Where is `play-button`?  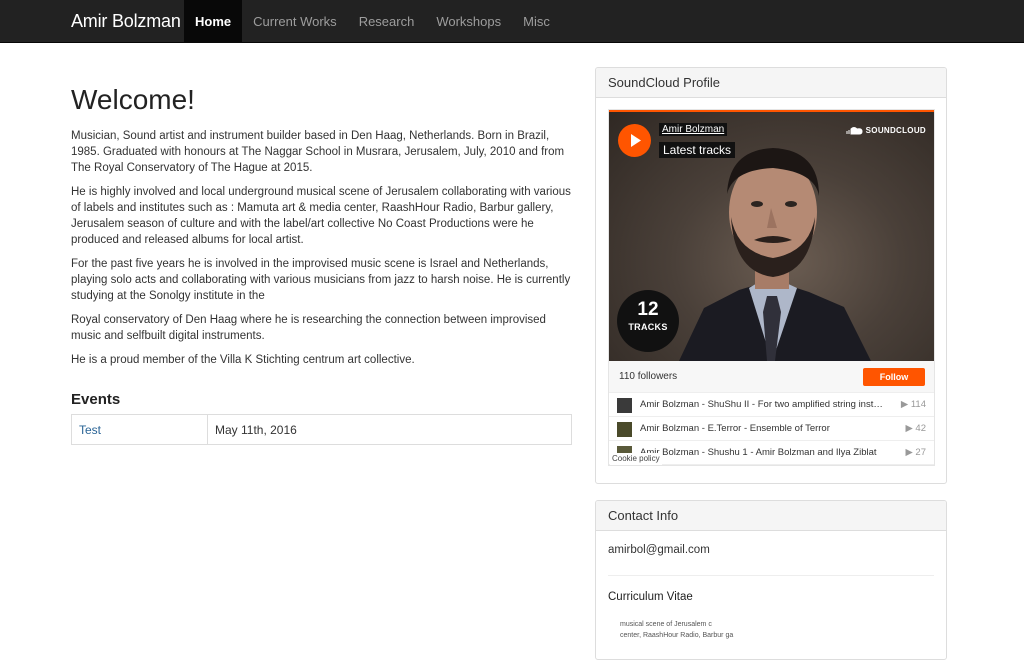 play-button is located at coordinates (634, 140).